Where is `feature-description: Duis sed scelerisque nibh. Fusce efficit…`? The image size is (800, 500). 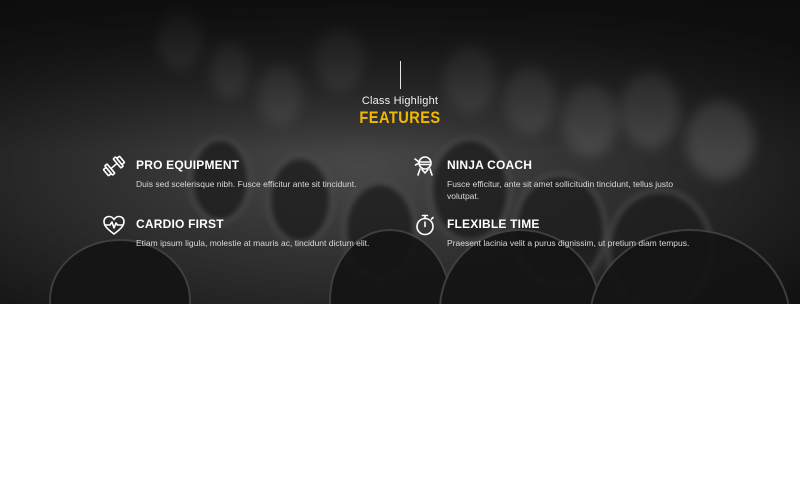
feature-description: Duis sed scelerisque nibh. Fusce efficit… is located at coordinates (246, 184).